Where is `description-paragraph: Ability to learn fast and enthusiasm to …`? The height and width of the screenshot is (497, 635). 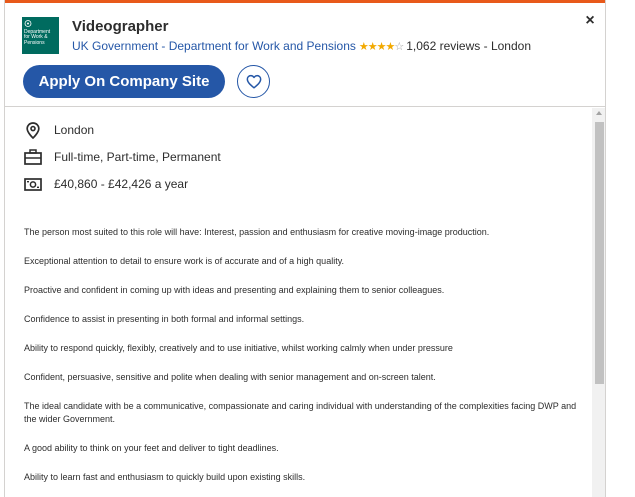 description-paragraph: Ability to learn fast and enthusiasm to … is located at coordinates (165, 477).